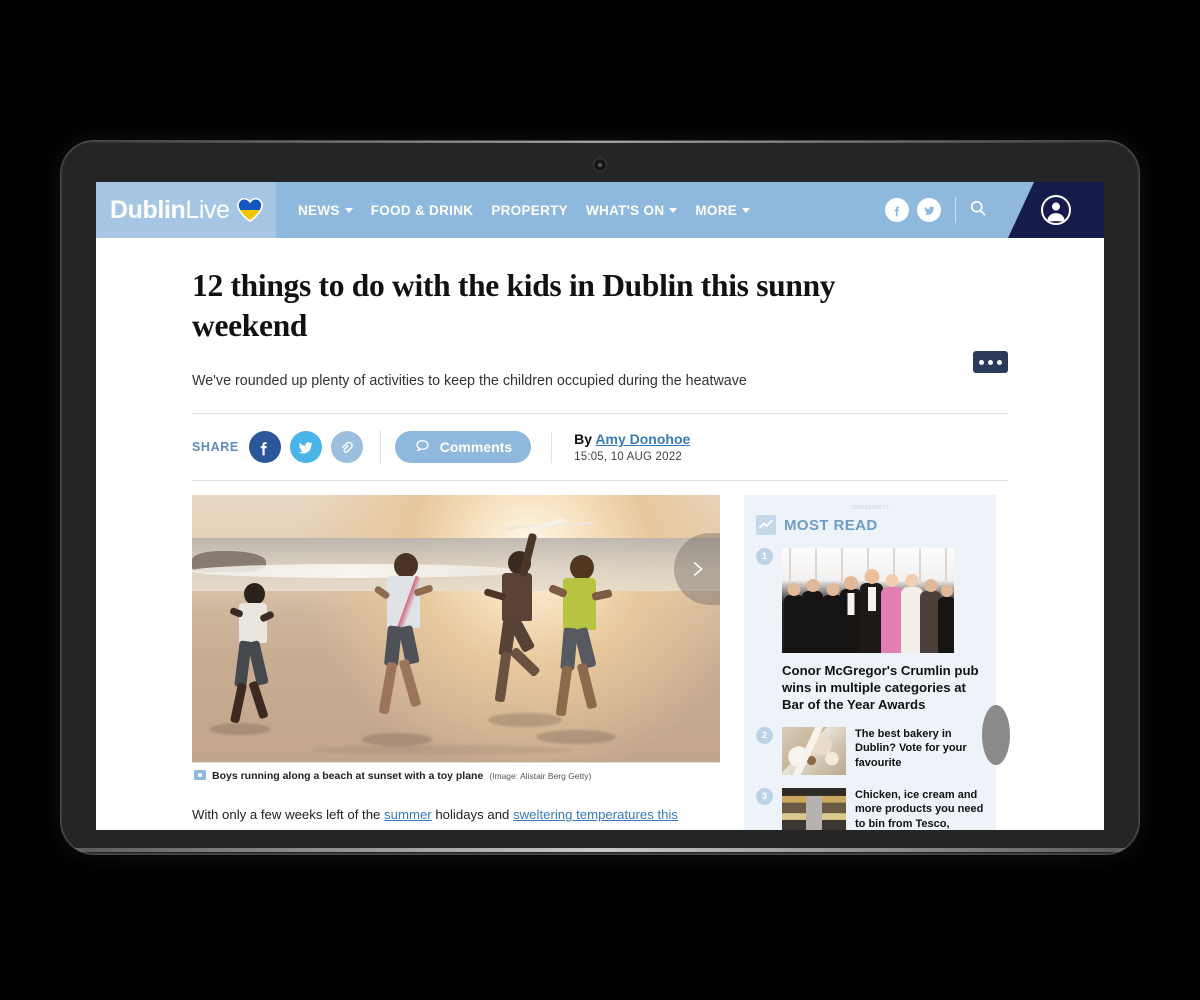 This screenshot has height=1000, width=1200. Describe the element at coordinates (625, 210) in the screenshot. I see `nav-item-label: WHAT'S ON` at that location.